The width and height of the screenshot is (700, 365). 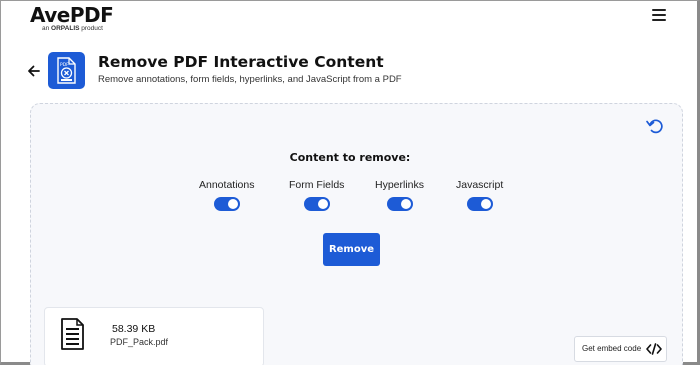 What do you see at coordinates (64, 65) in the screenshot?
I see `svg-text: PDF` at bounding box center [64, 65].